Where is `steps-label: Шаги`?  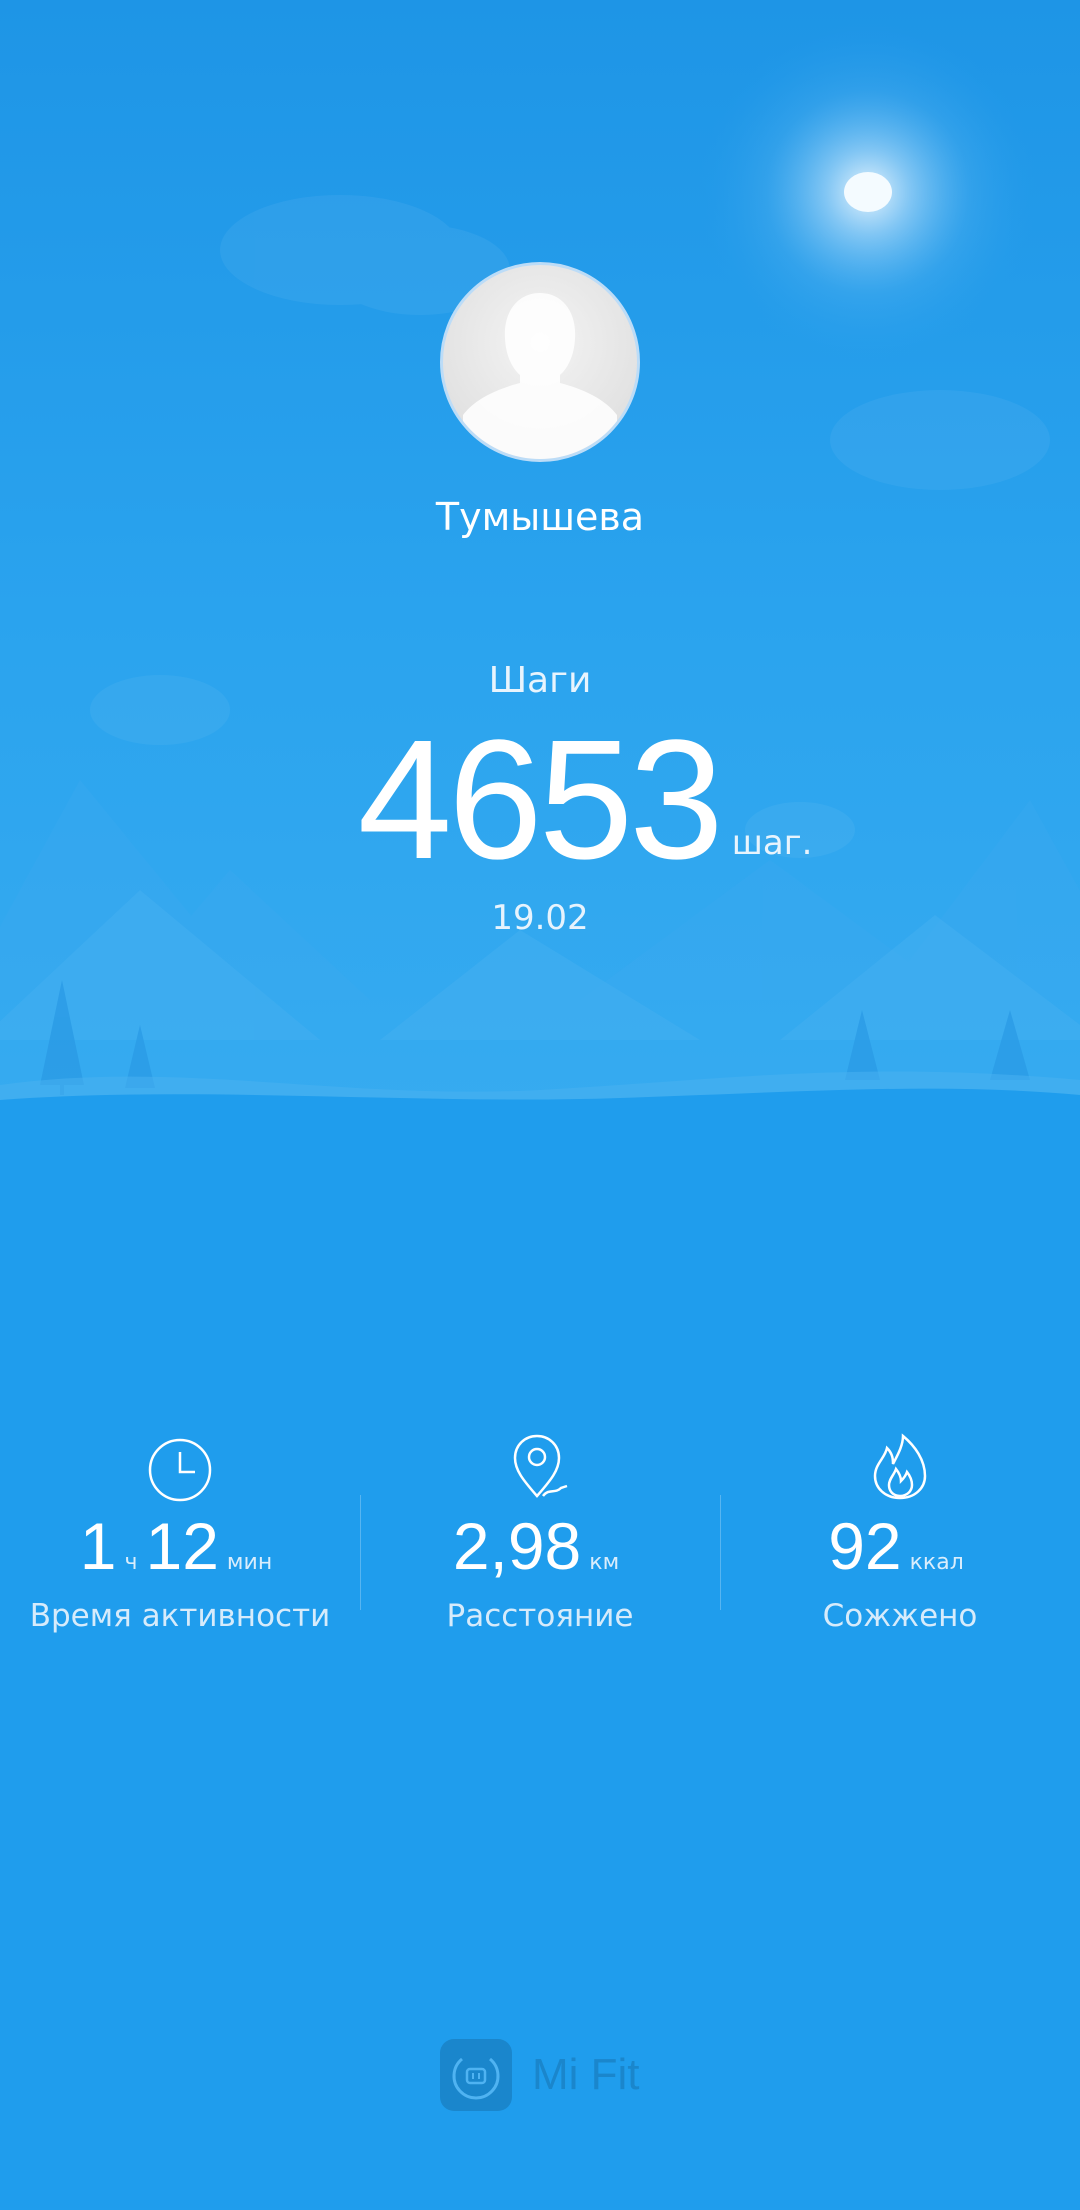
steps-label: Шаги is located at coordinates (540, 680).